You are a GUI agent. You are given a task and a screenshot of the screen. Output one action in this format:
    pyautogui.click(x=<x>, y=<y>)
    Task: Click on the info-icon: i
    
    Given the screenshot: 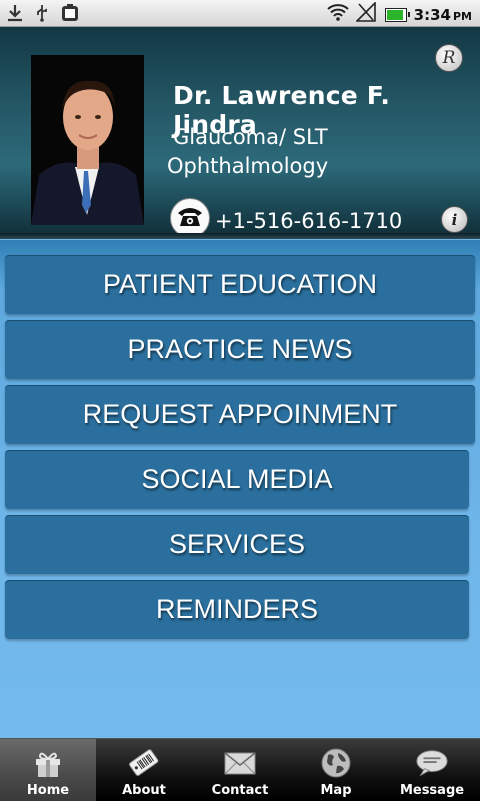 What is the action you would take?
    pyautogui.click(x=454, y=219)
    